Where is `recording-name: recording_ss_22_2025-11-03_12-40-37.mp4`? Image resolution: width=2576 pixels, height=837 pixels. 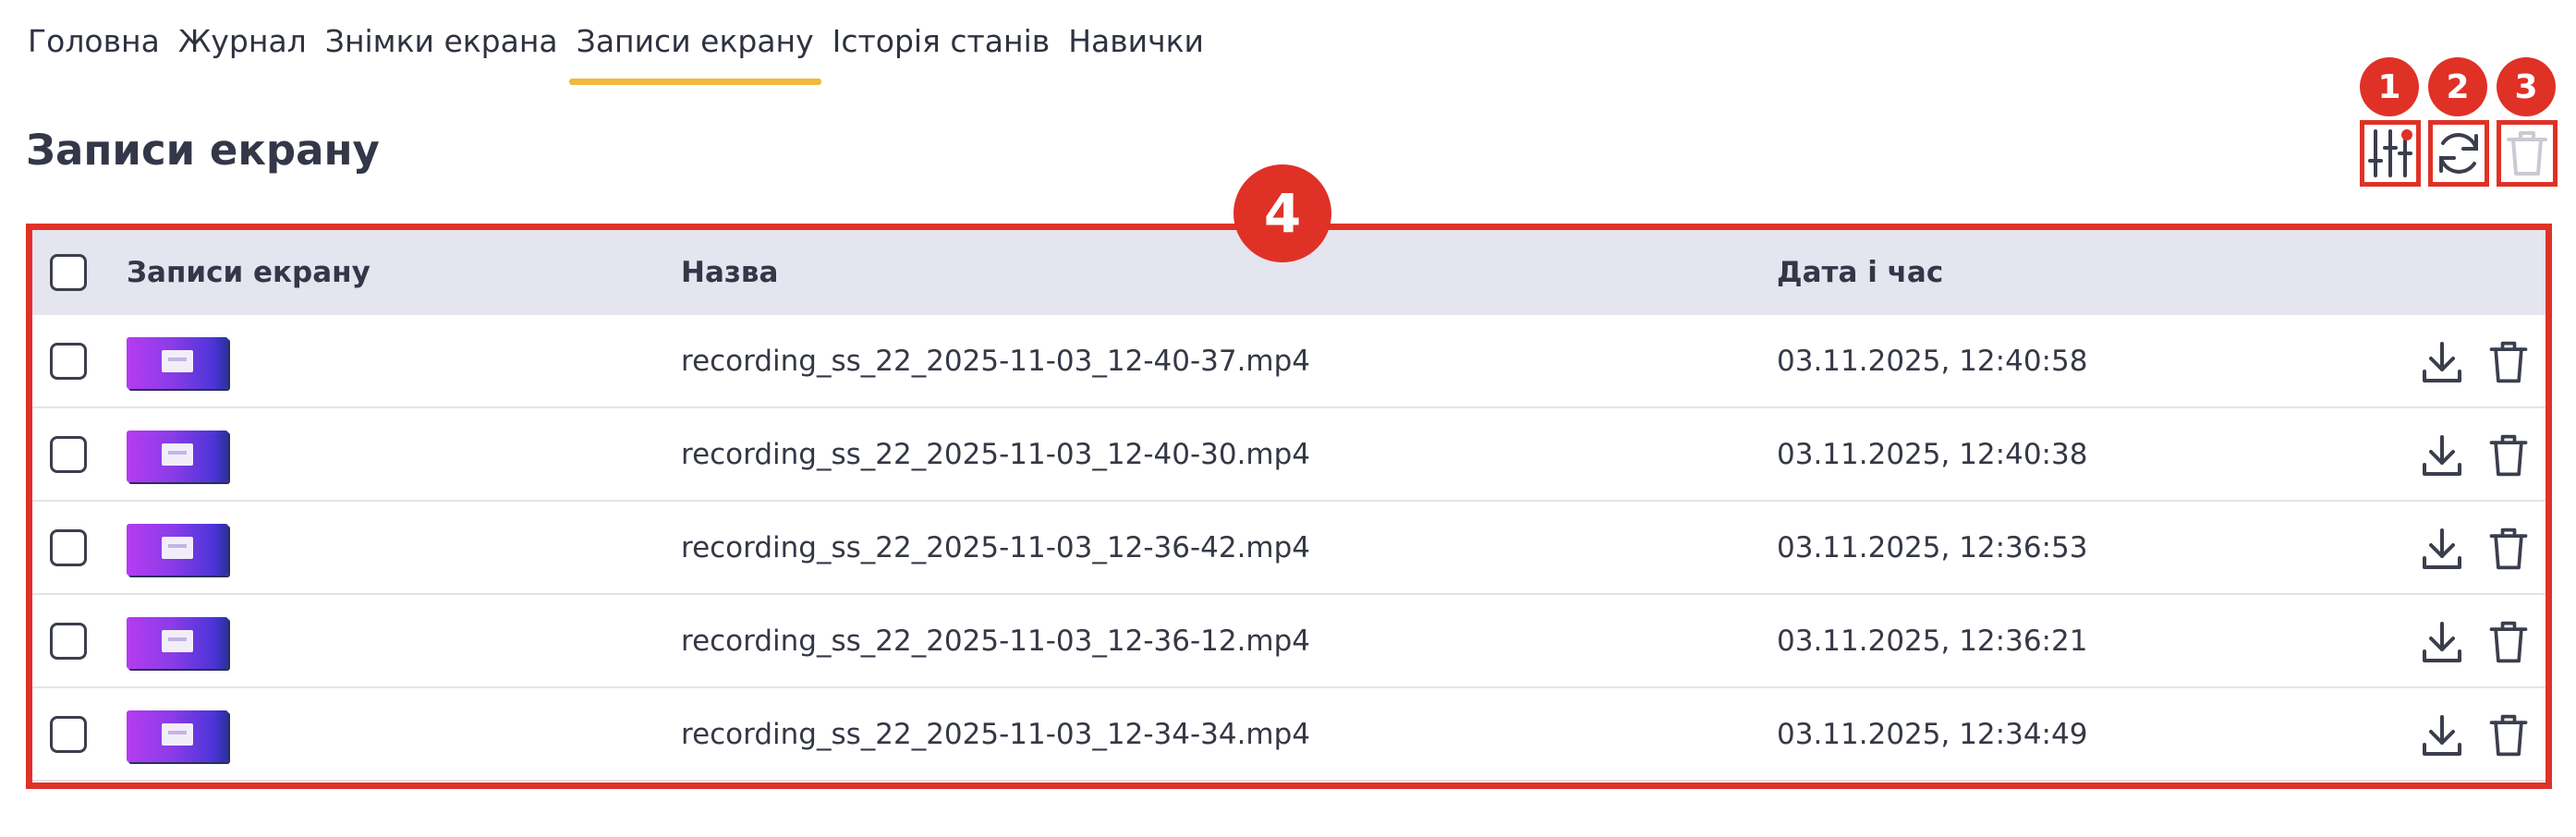
recording-name: recording_ss_22_2025-11-03_12-40-37.mp4 is located at coordinates (996, 362).